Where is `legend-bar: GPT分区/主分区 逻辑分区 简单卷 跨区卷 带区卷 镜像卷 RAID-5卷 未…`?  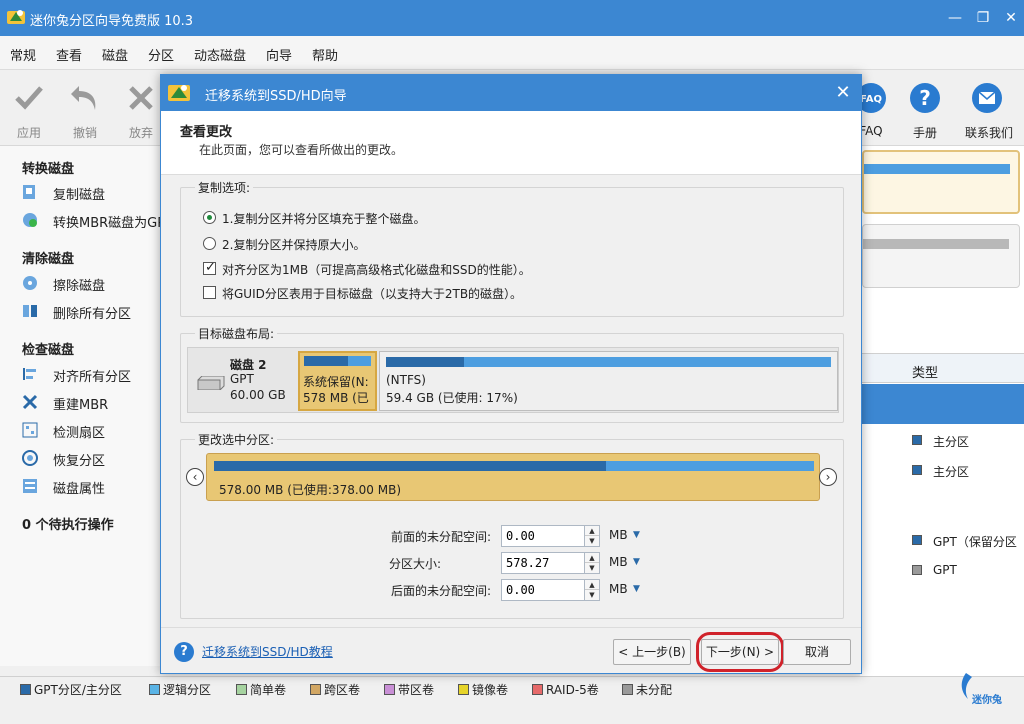 legend-bar: GPT分区/主分区 逻辑分区 简单卷 跨区卷 带区卷 镜像卷 RAID-5卷 未… is located at coordinates (512, 700).